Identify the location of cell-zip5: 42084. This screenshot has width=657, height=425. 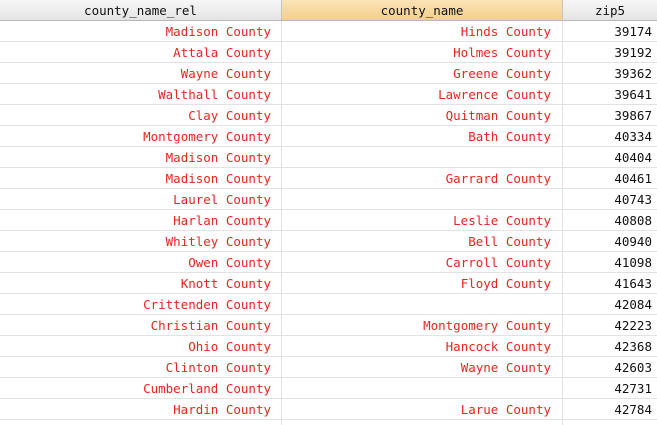
(610, 304).